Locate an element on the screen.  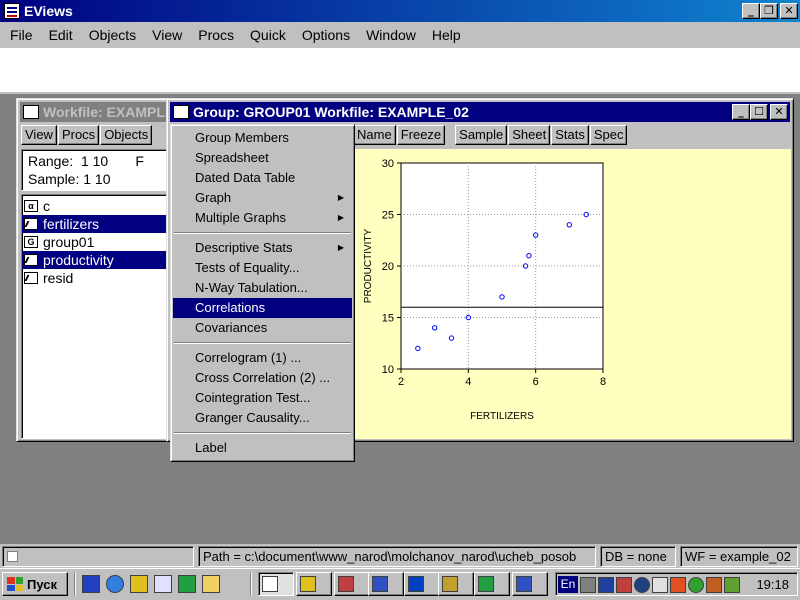
list-item-c: αc is located at coordinates (105, 206).